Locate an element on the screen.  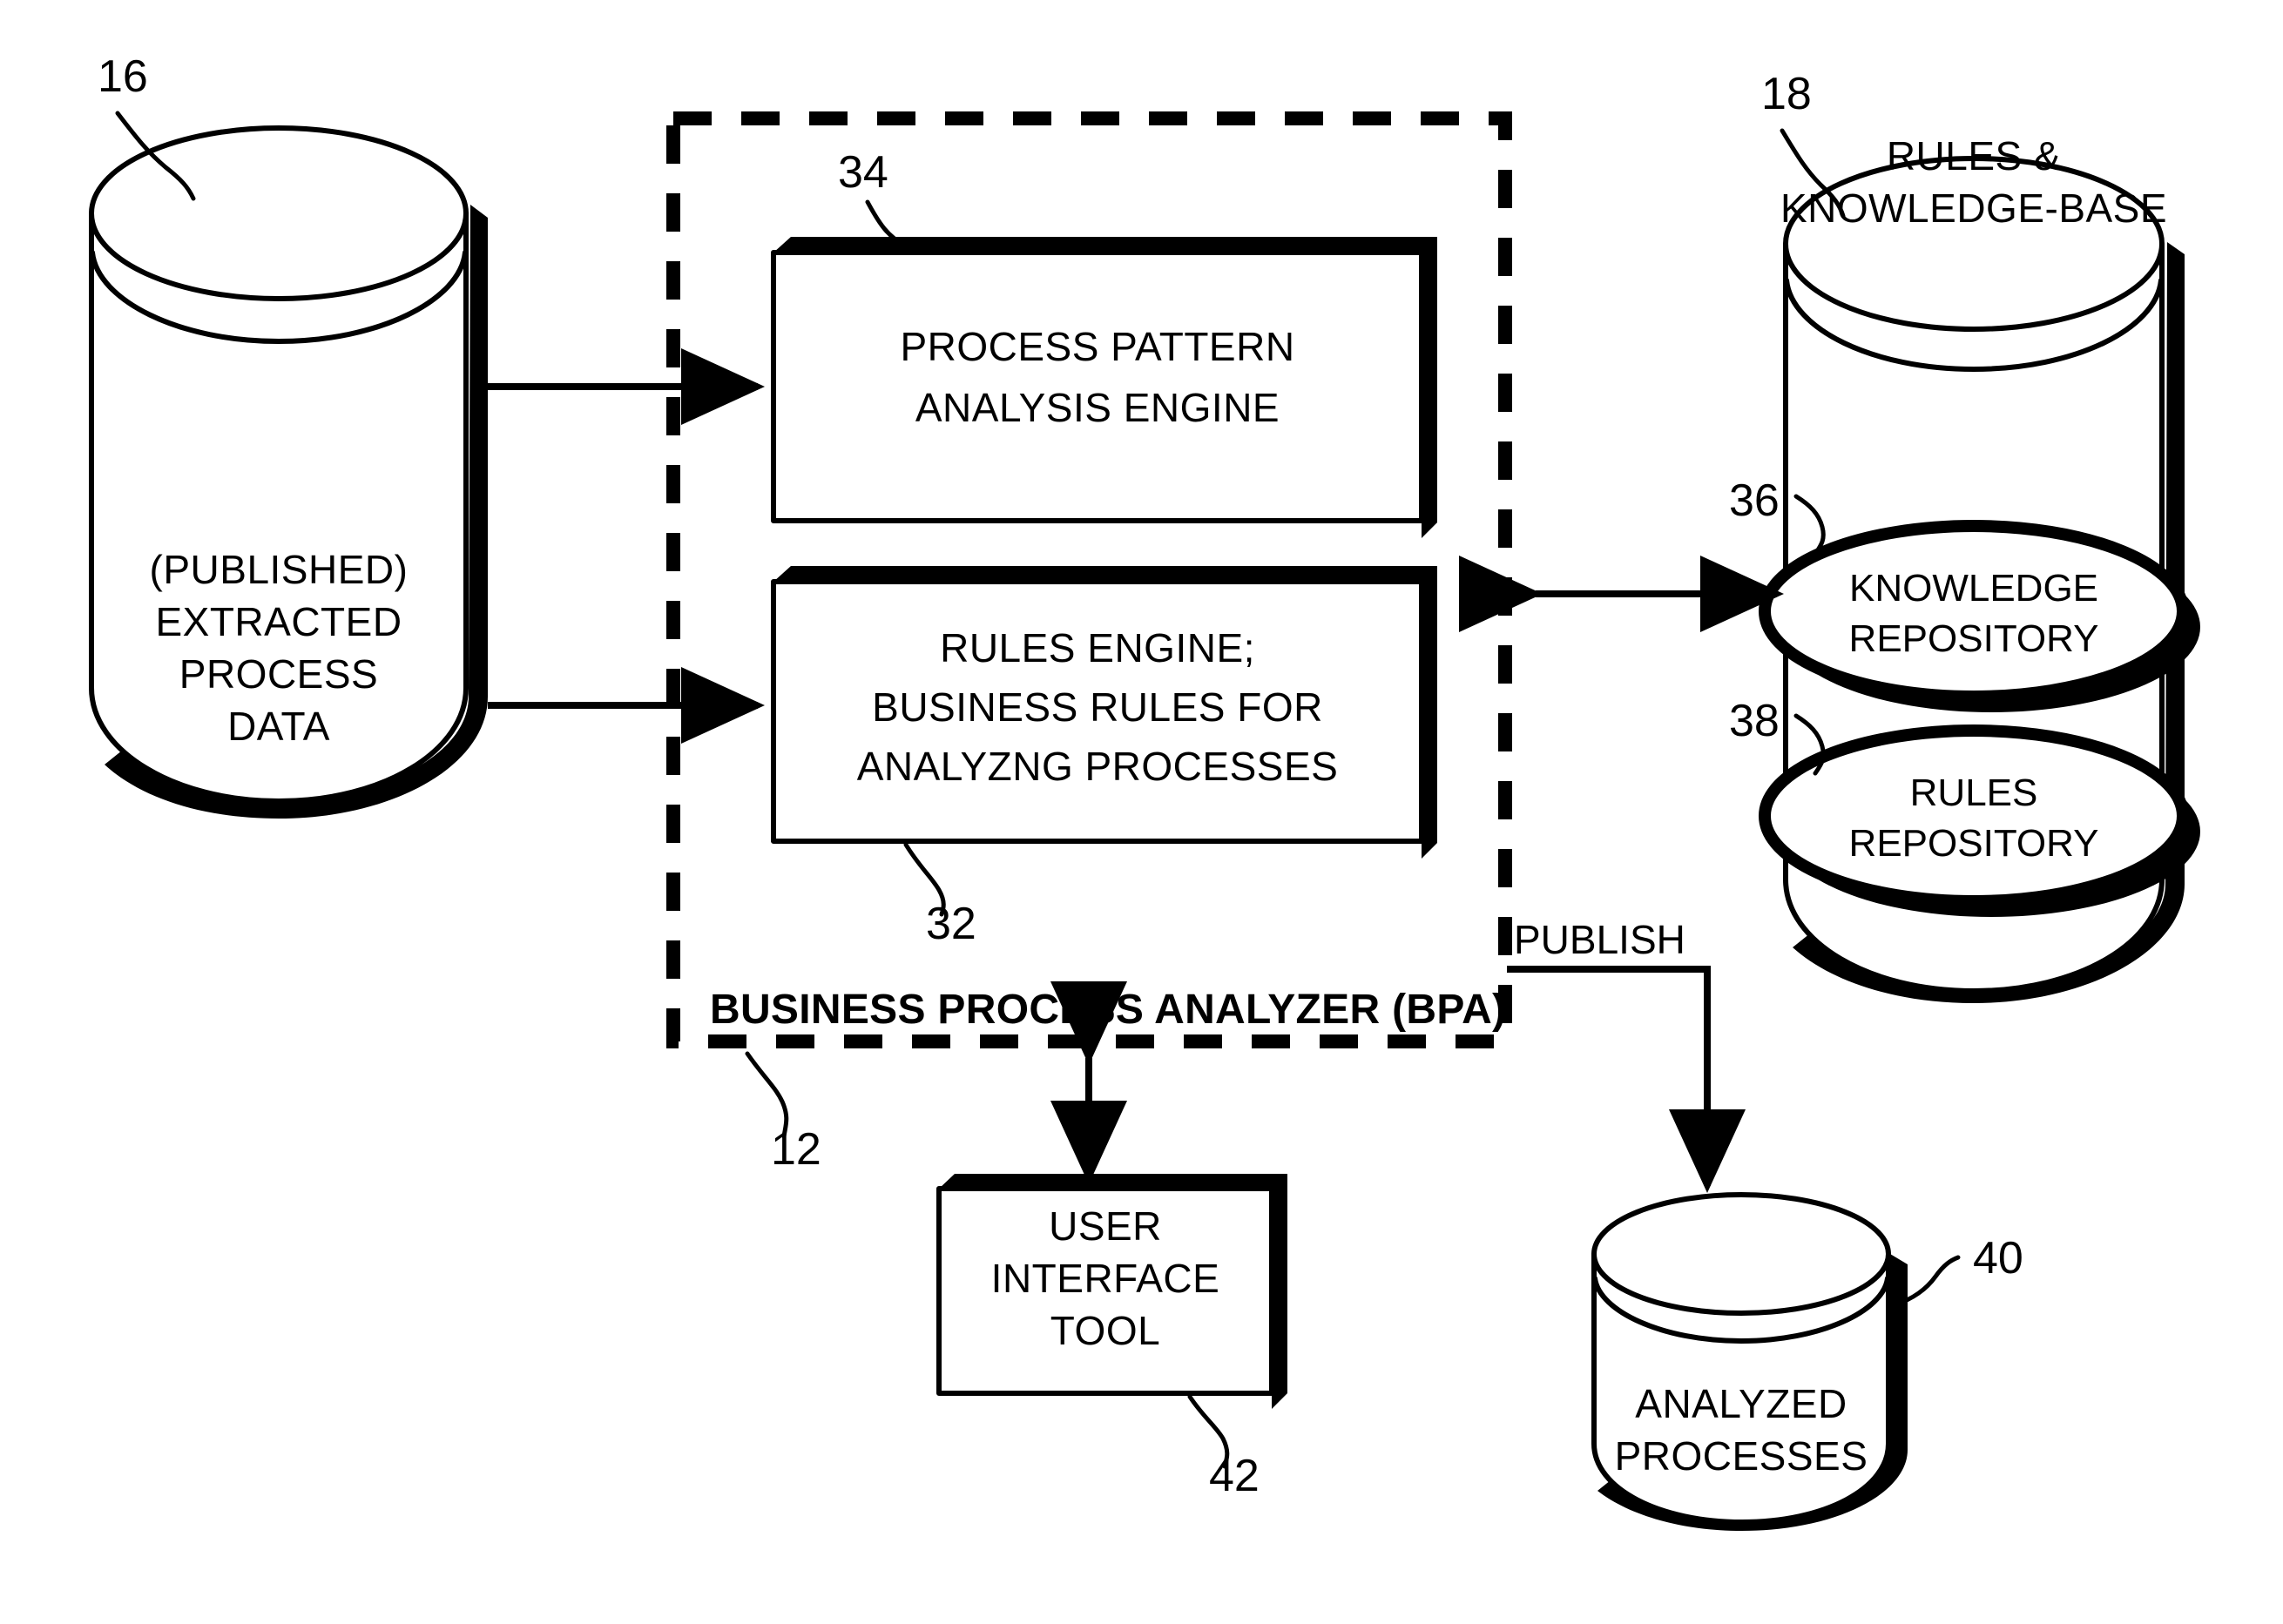
ref-12: 12 is located at coordinates (796, 1149).